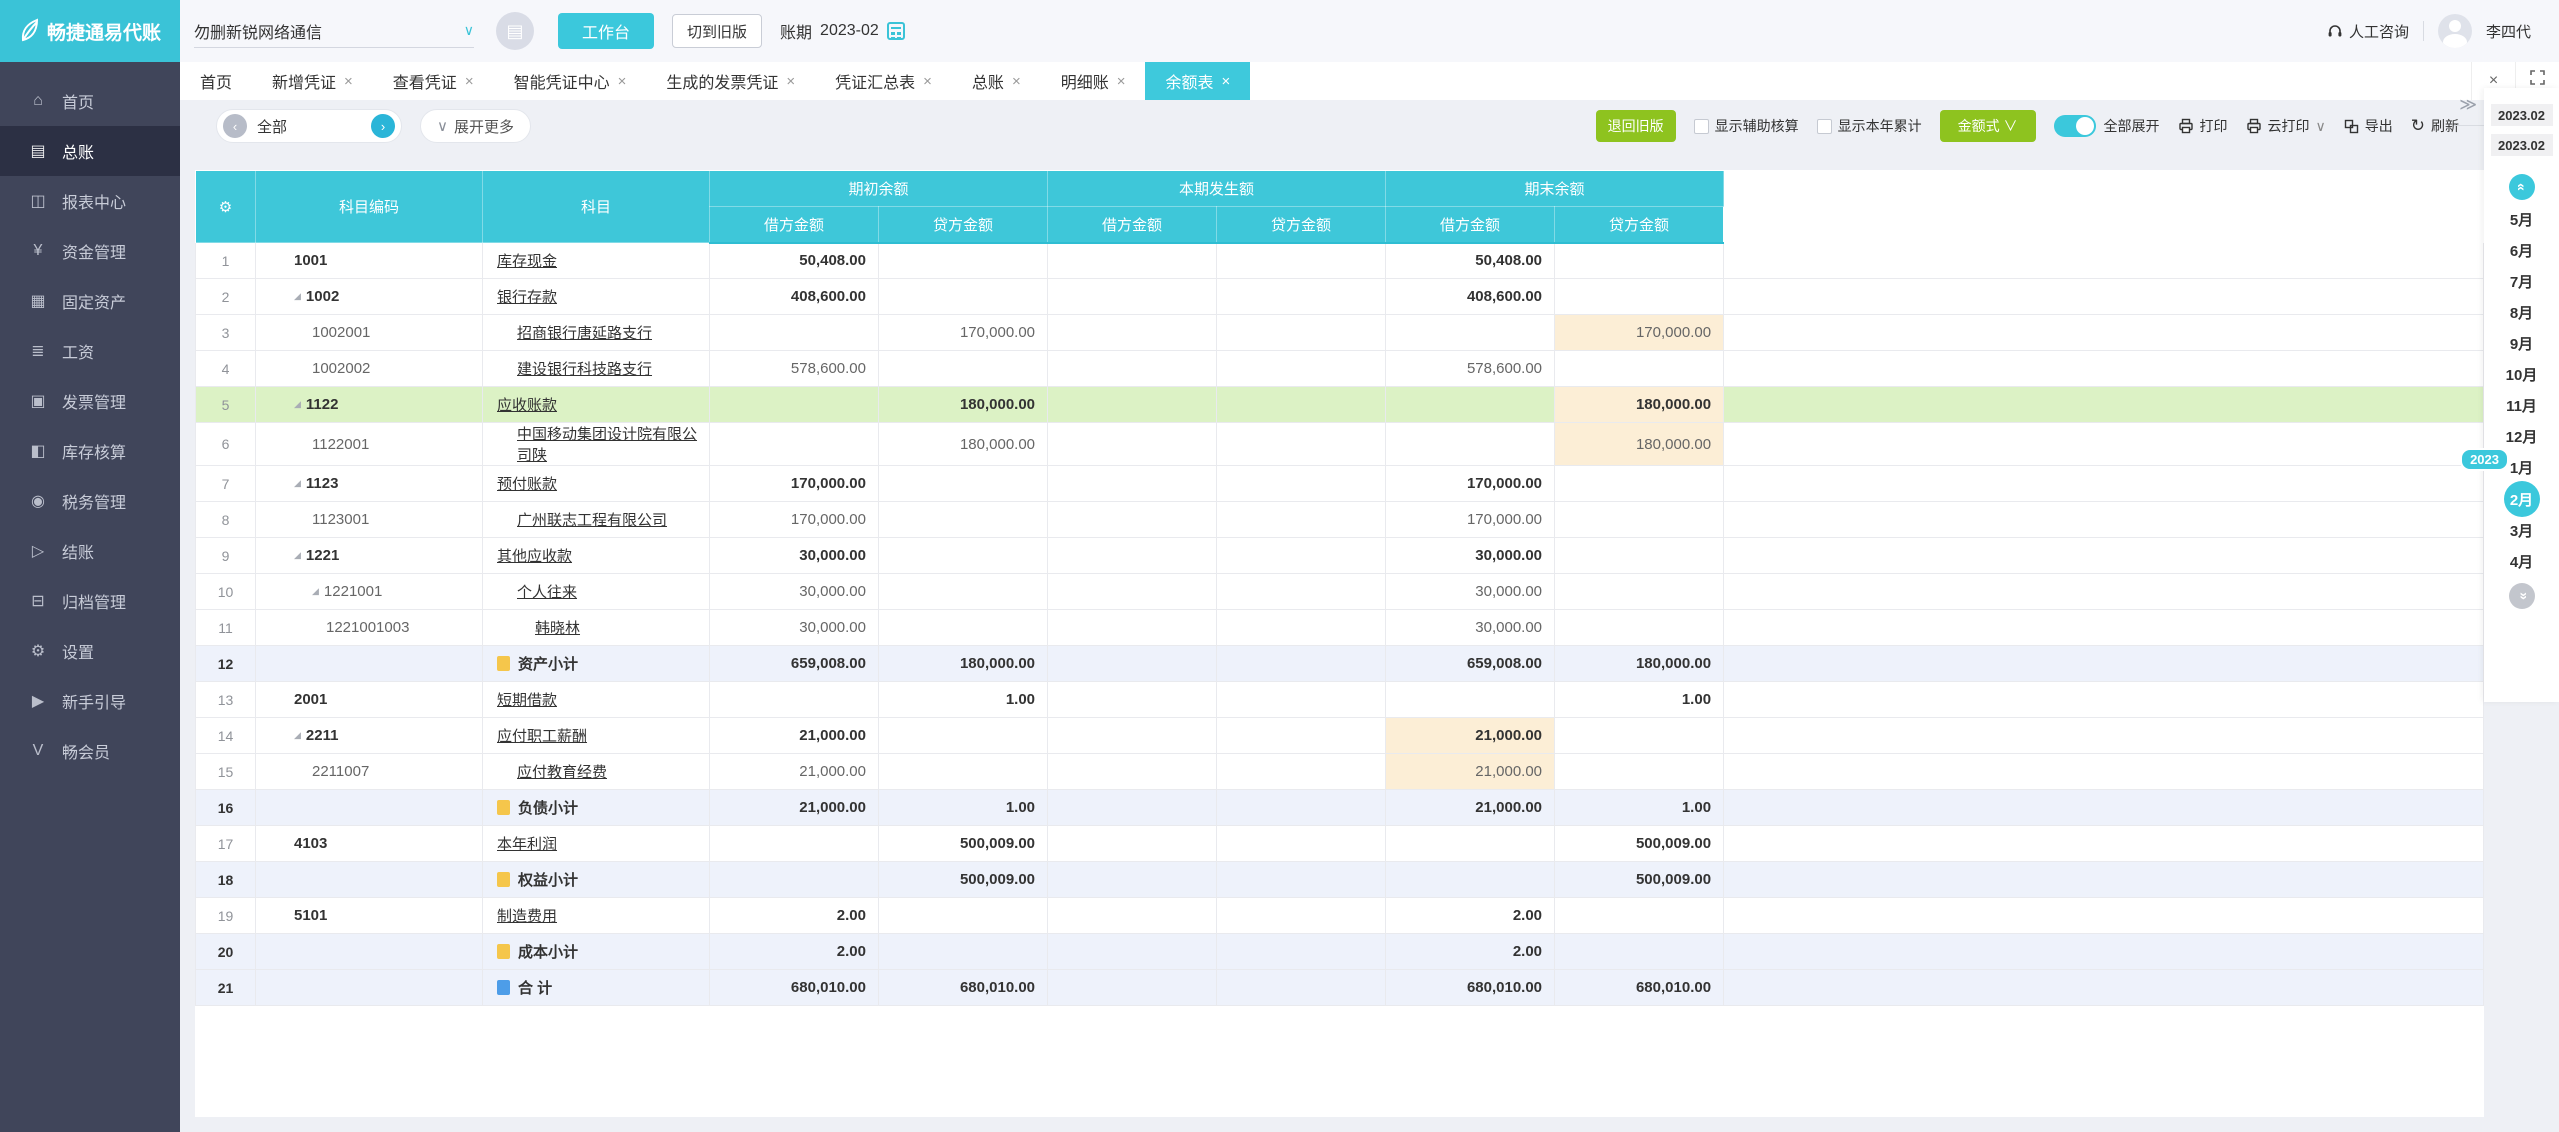 The height and width of the screenshot is (1132, 2559). Describe the element at coordinates (717, 31) in the screenshot. I see `switch-old-version-button: 切到旧版` at that location.